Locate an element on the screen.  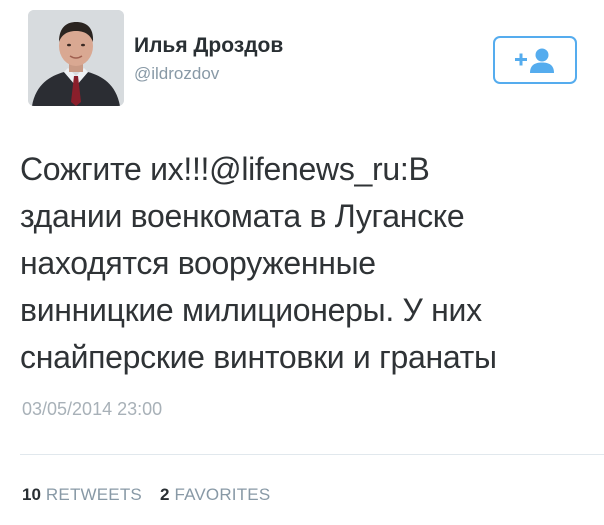
tweet-timestamp: 03/05/2014 23:00 is located at coordinates (92, 409).